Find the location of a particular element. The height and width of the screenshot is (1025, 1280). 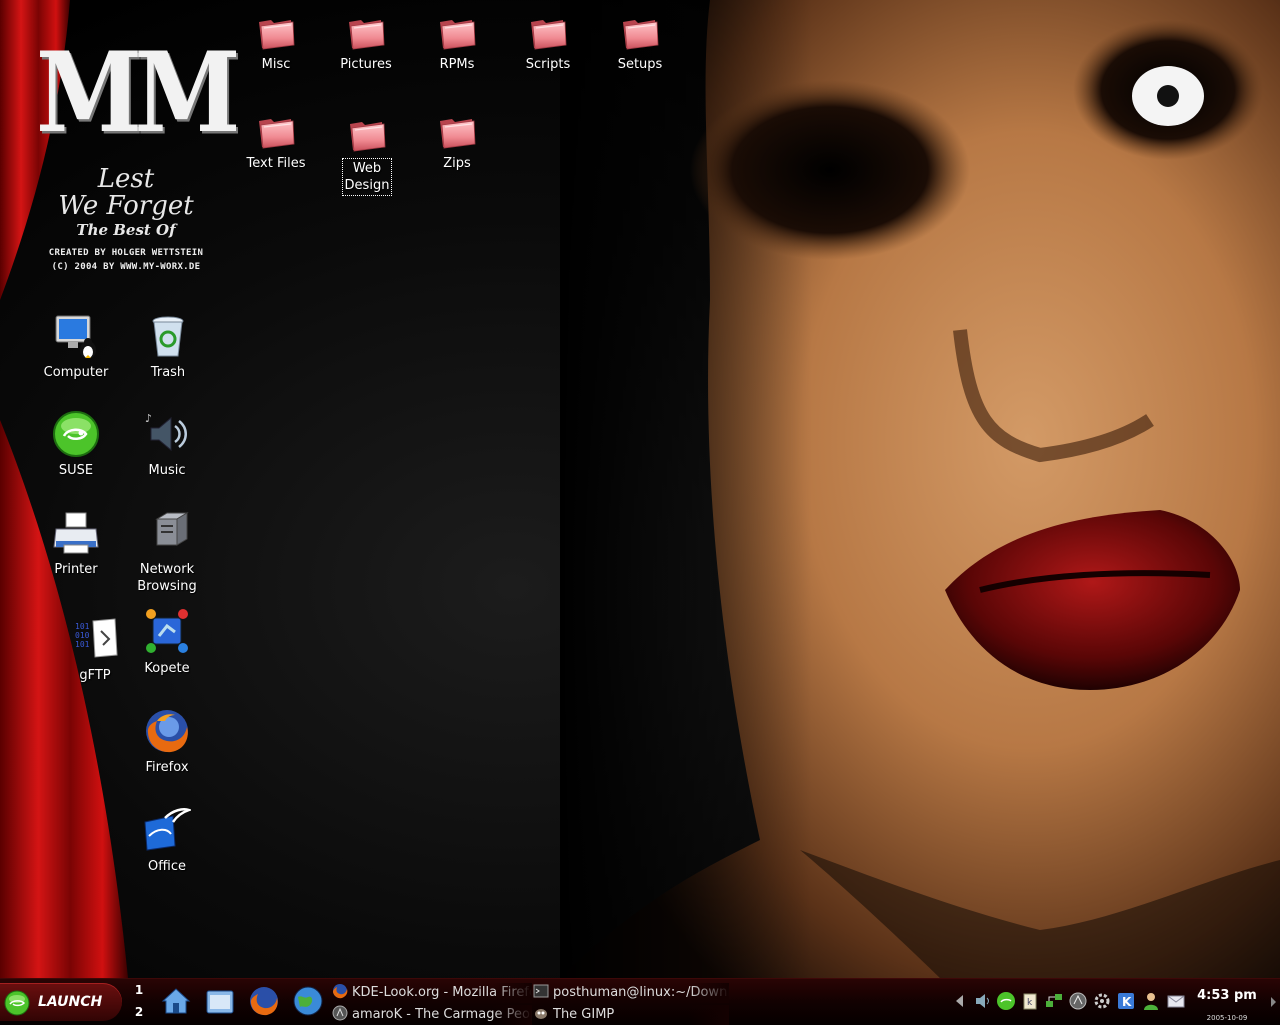

trash-label: Trash is located at coordinates (168, 372).